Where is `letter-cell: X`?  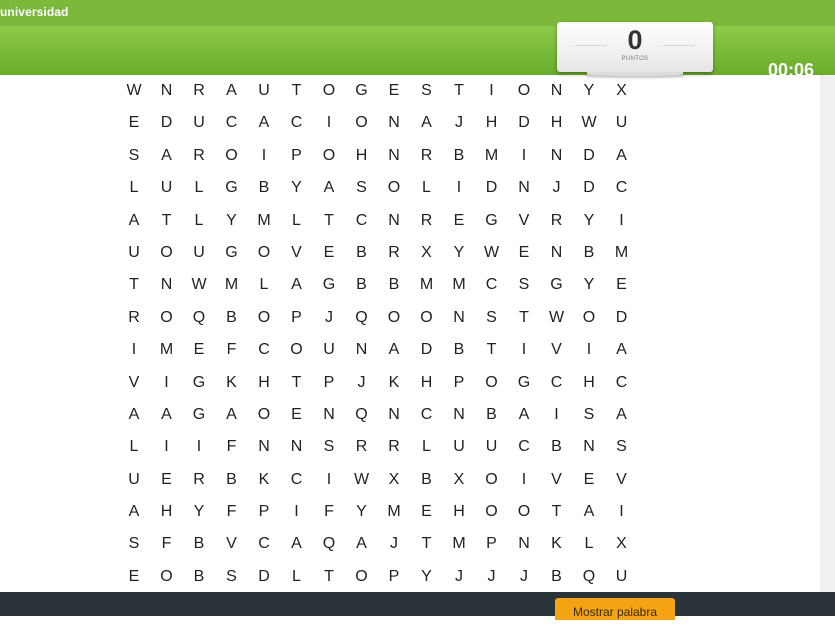 letter-cell: X is located at coordinates (622, 91).